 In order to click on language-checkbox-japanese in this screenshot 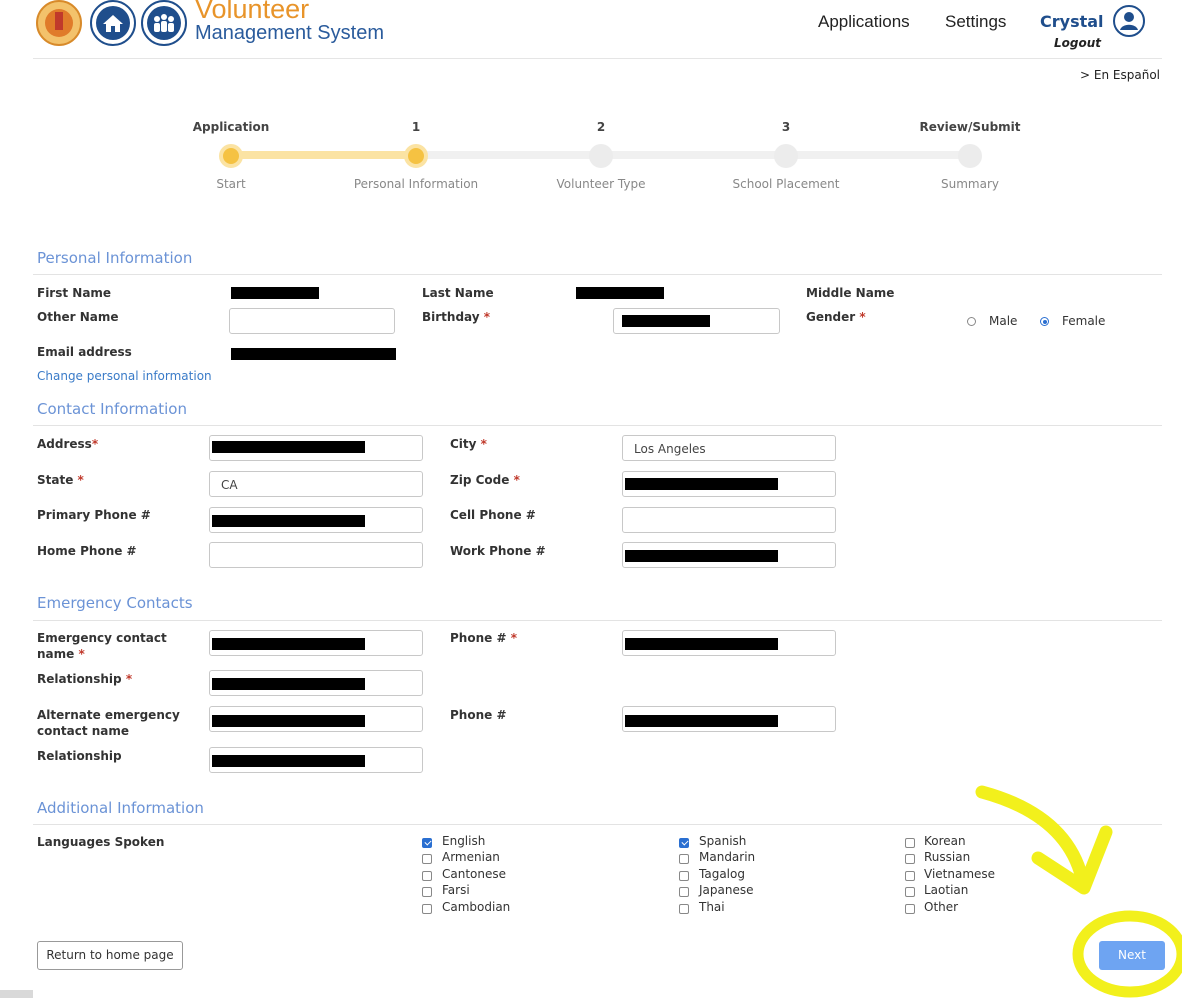, I will do `click(684, 892)`.